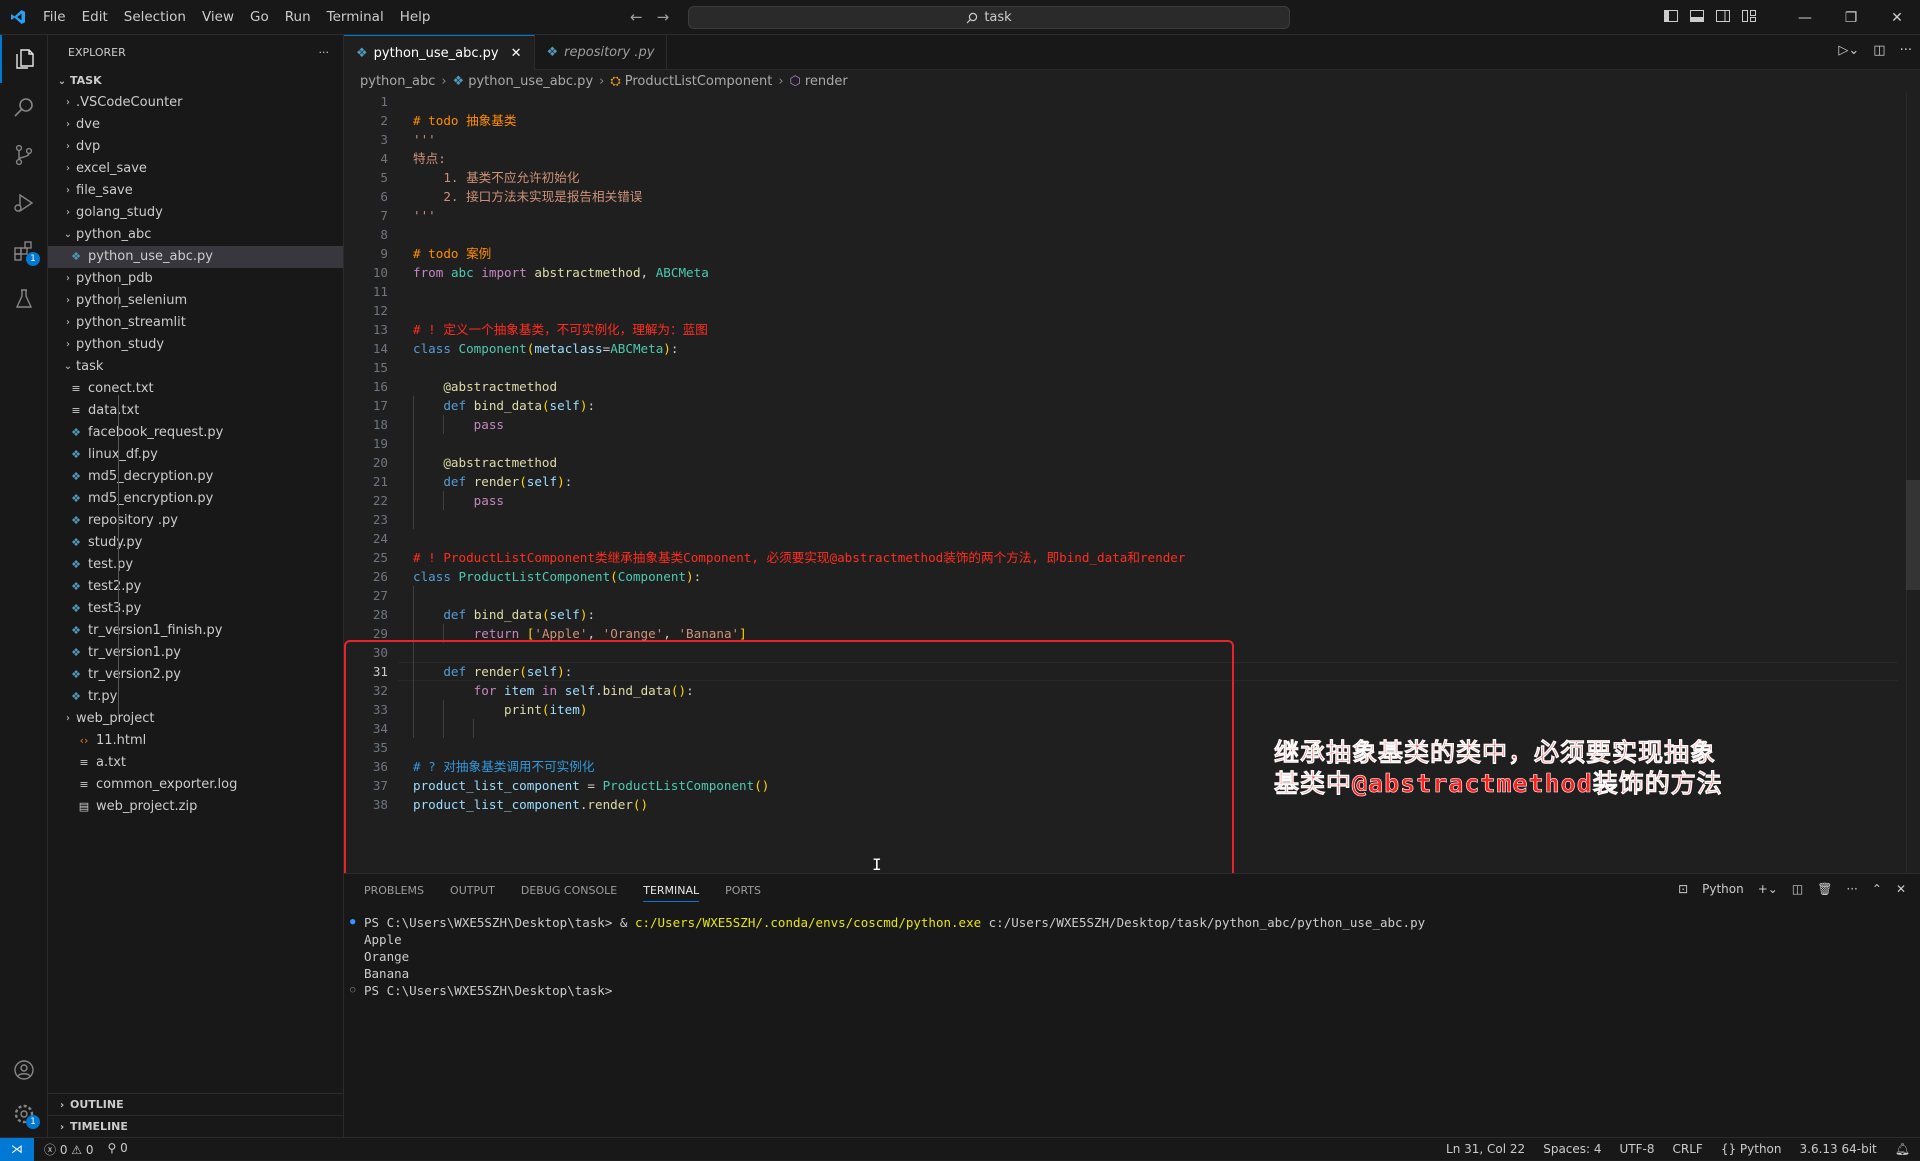 This screenshot has width=1920, height=1161. What do you see at coordinates (195, 147) in the screenshot?
I see `folder-item: › dvp` at bounding box center [195, 147].